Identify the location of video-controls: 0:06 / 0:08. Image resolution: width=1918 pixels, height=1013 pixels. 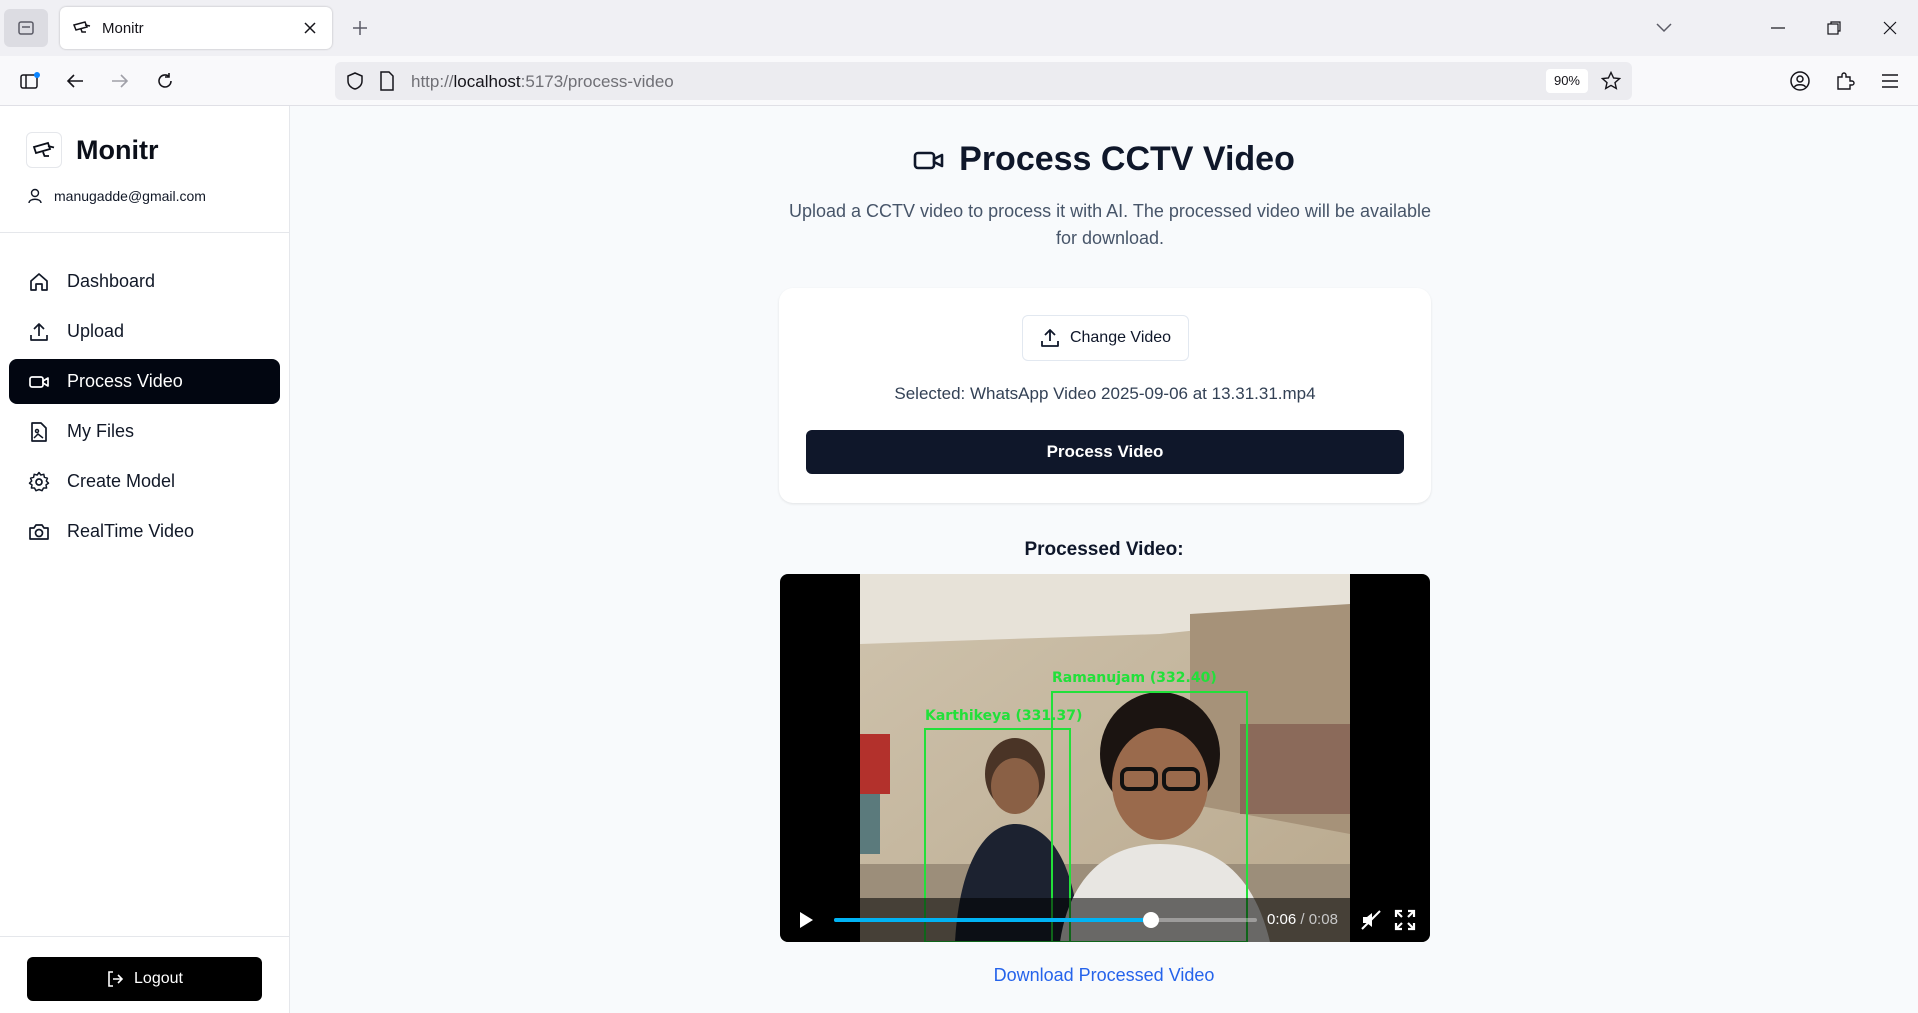
(1105, 920).